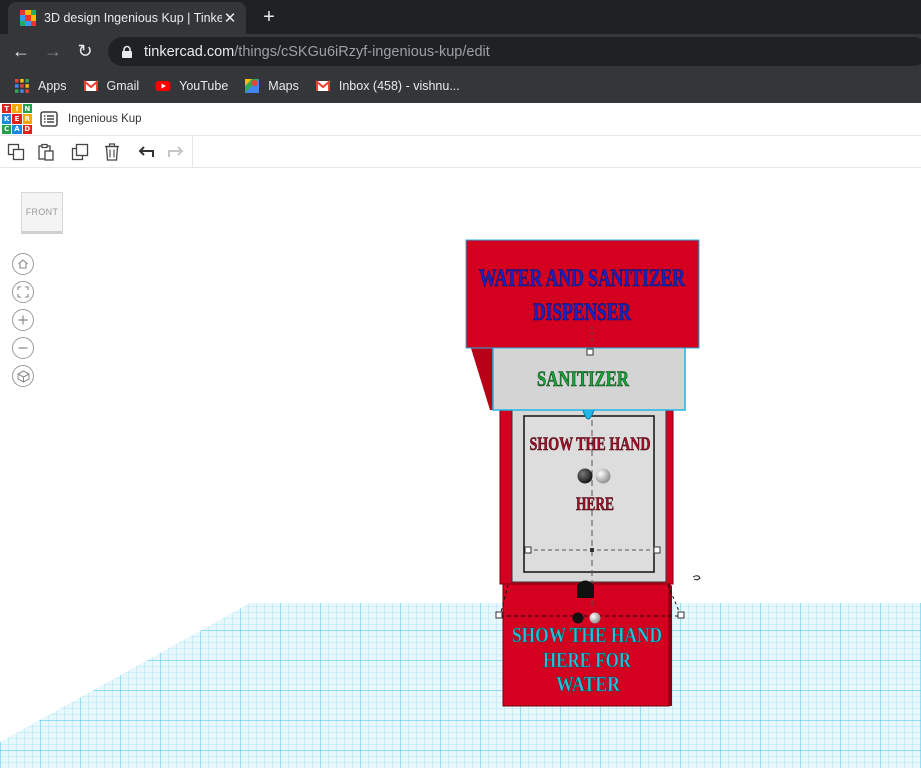  What do you see at coordinates (252, 85) in the screenshot?
I see `maps-icon` at bounding box center [252, 85].